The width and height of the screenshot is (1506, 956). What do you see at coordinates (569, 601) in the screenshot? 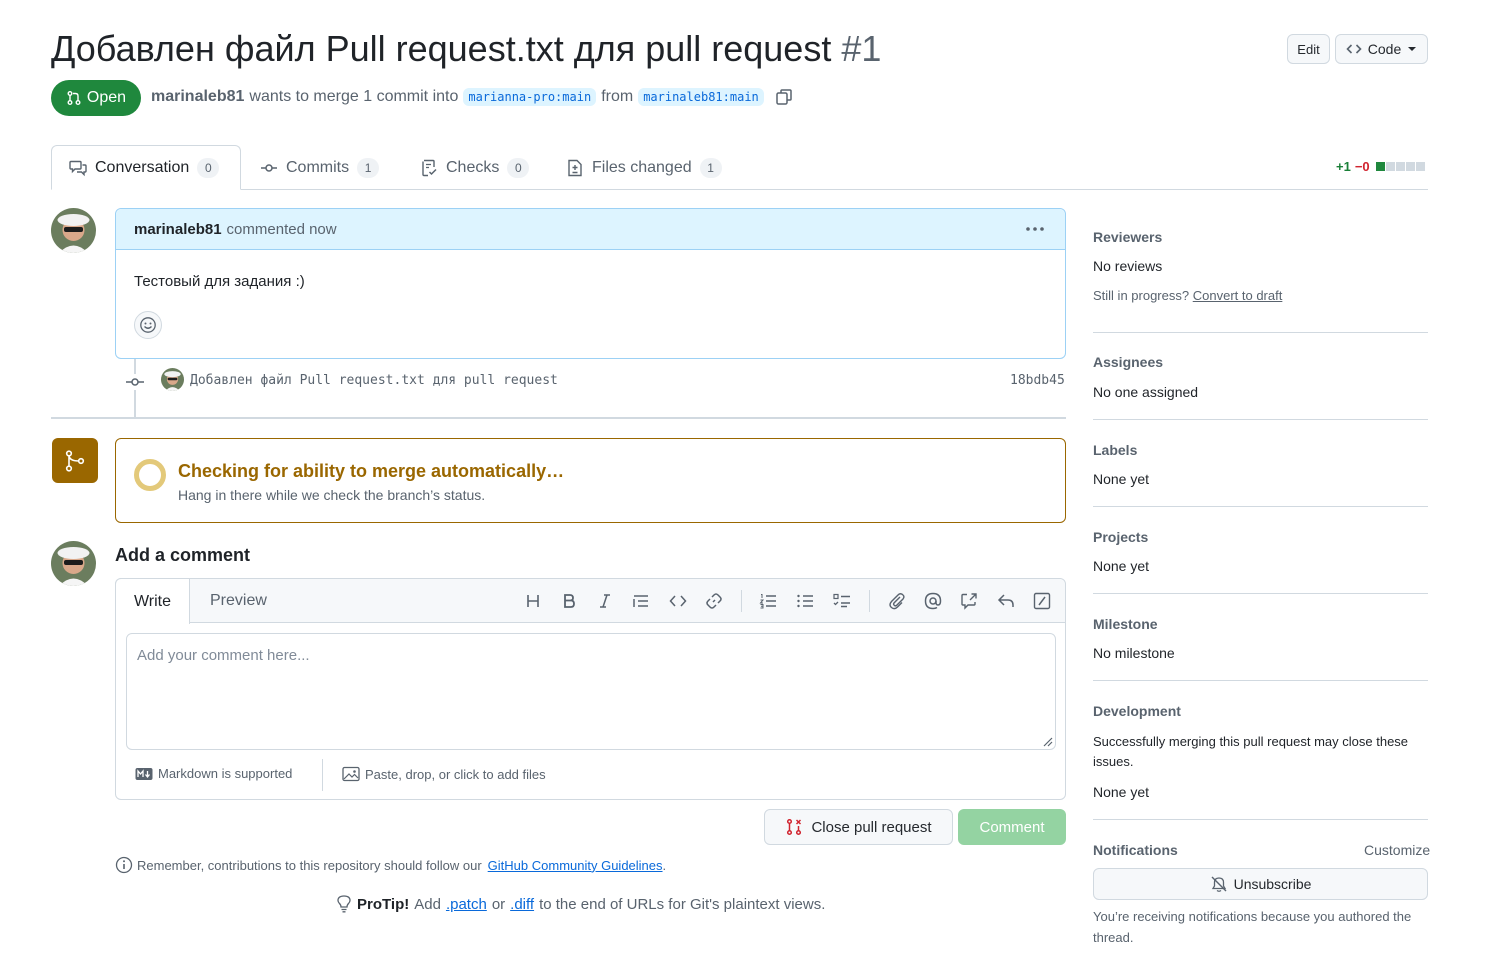
I see `bold-icon` at bounding box center [569, 601].